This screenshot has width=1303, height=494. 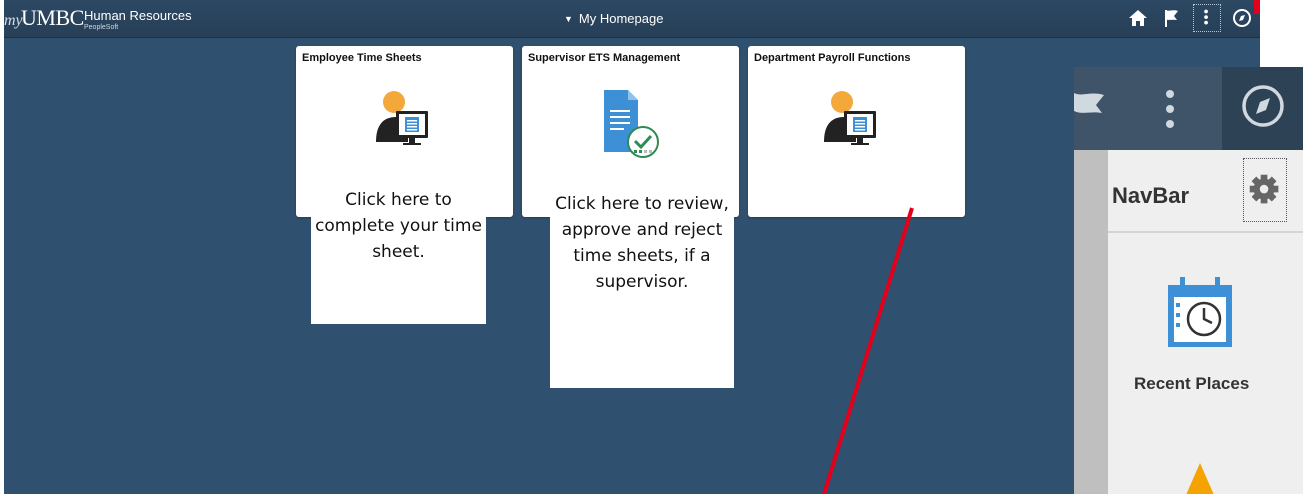 What do you see at coordinates (402, 125) in the screenshot?
I see `employee-timesheet-icon` at bounding box center [402, 125].